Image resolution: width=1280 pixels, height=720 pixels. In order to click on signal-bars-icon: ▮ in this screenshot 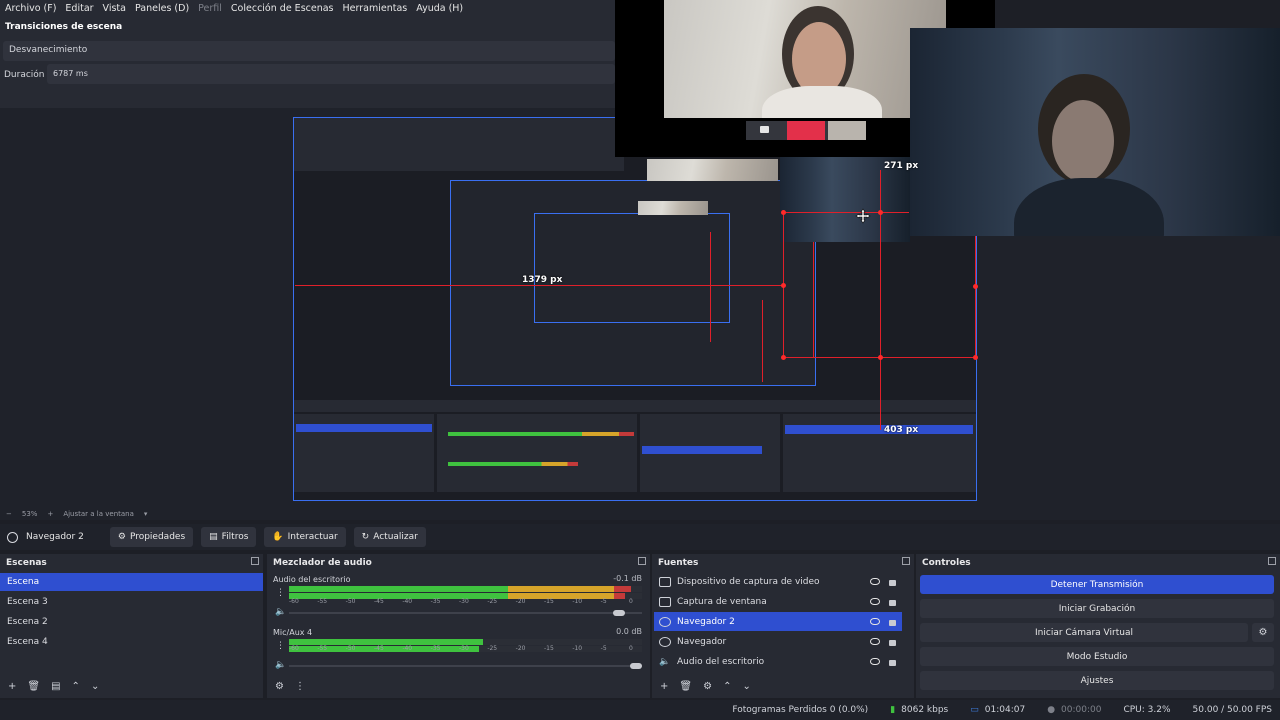, I will do `click(893, 710)`.